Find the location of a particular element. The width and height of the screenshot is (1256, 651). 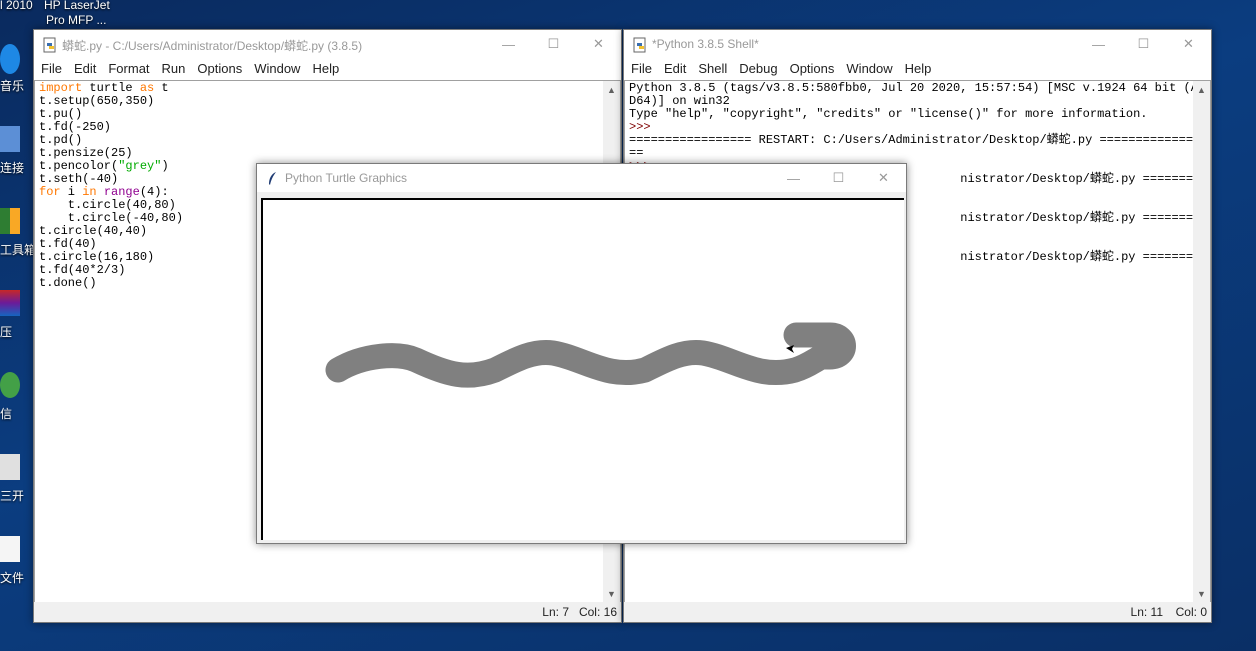

status-line: Ln: 7 is located at coordinates (555, 612).